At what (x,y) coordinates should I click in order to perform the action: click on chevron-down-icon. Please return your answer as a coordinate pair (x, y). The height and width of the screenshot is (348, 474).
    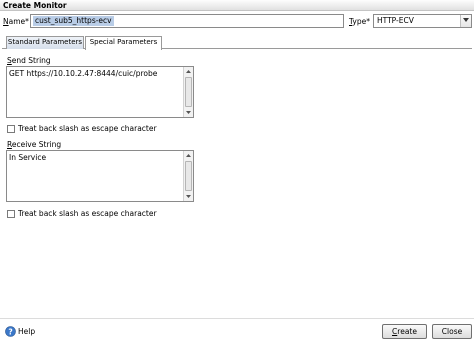
    Looking at the image, I should click on (466, 20).